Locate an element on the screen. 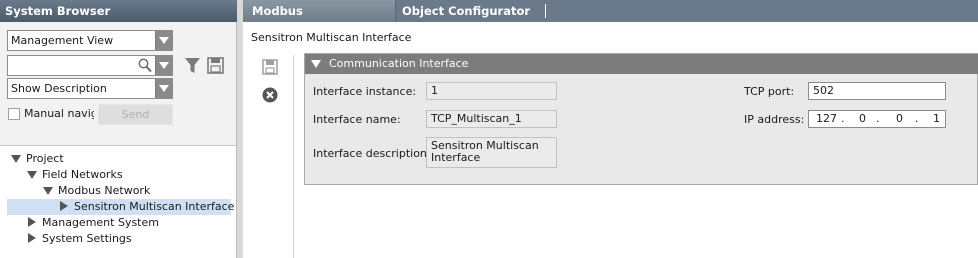 The height and width of the screenshot is (258, 978). ip-octet-1: 127 is located at coordinates (826, 119).